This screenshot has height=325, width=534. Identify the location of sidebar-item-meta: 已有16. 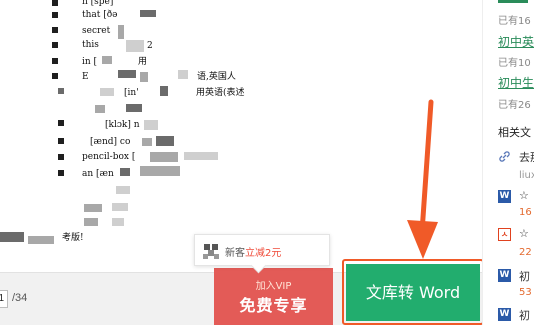
(514, 21).